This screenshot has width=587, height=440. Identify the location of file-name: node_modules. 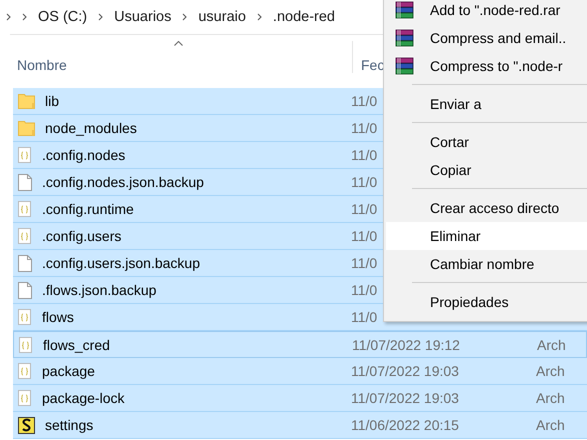
(91, 128).